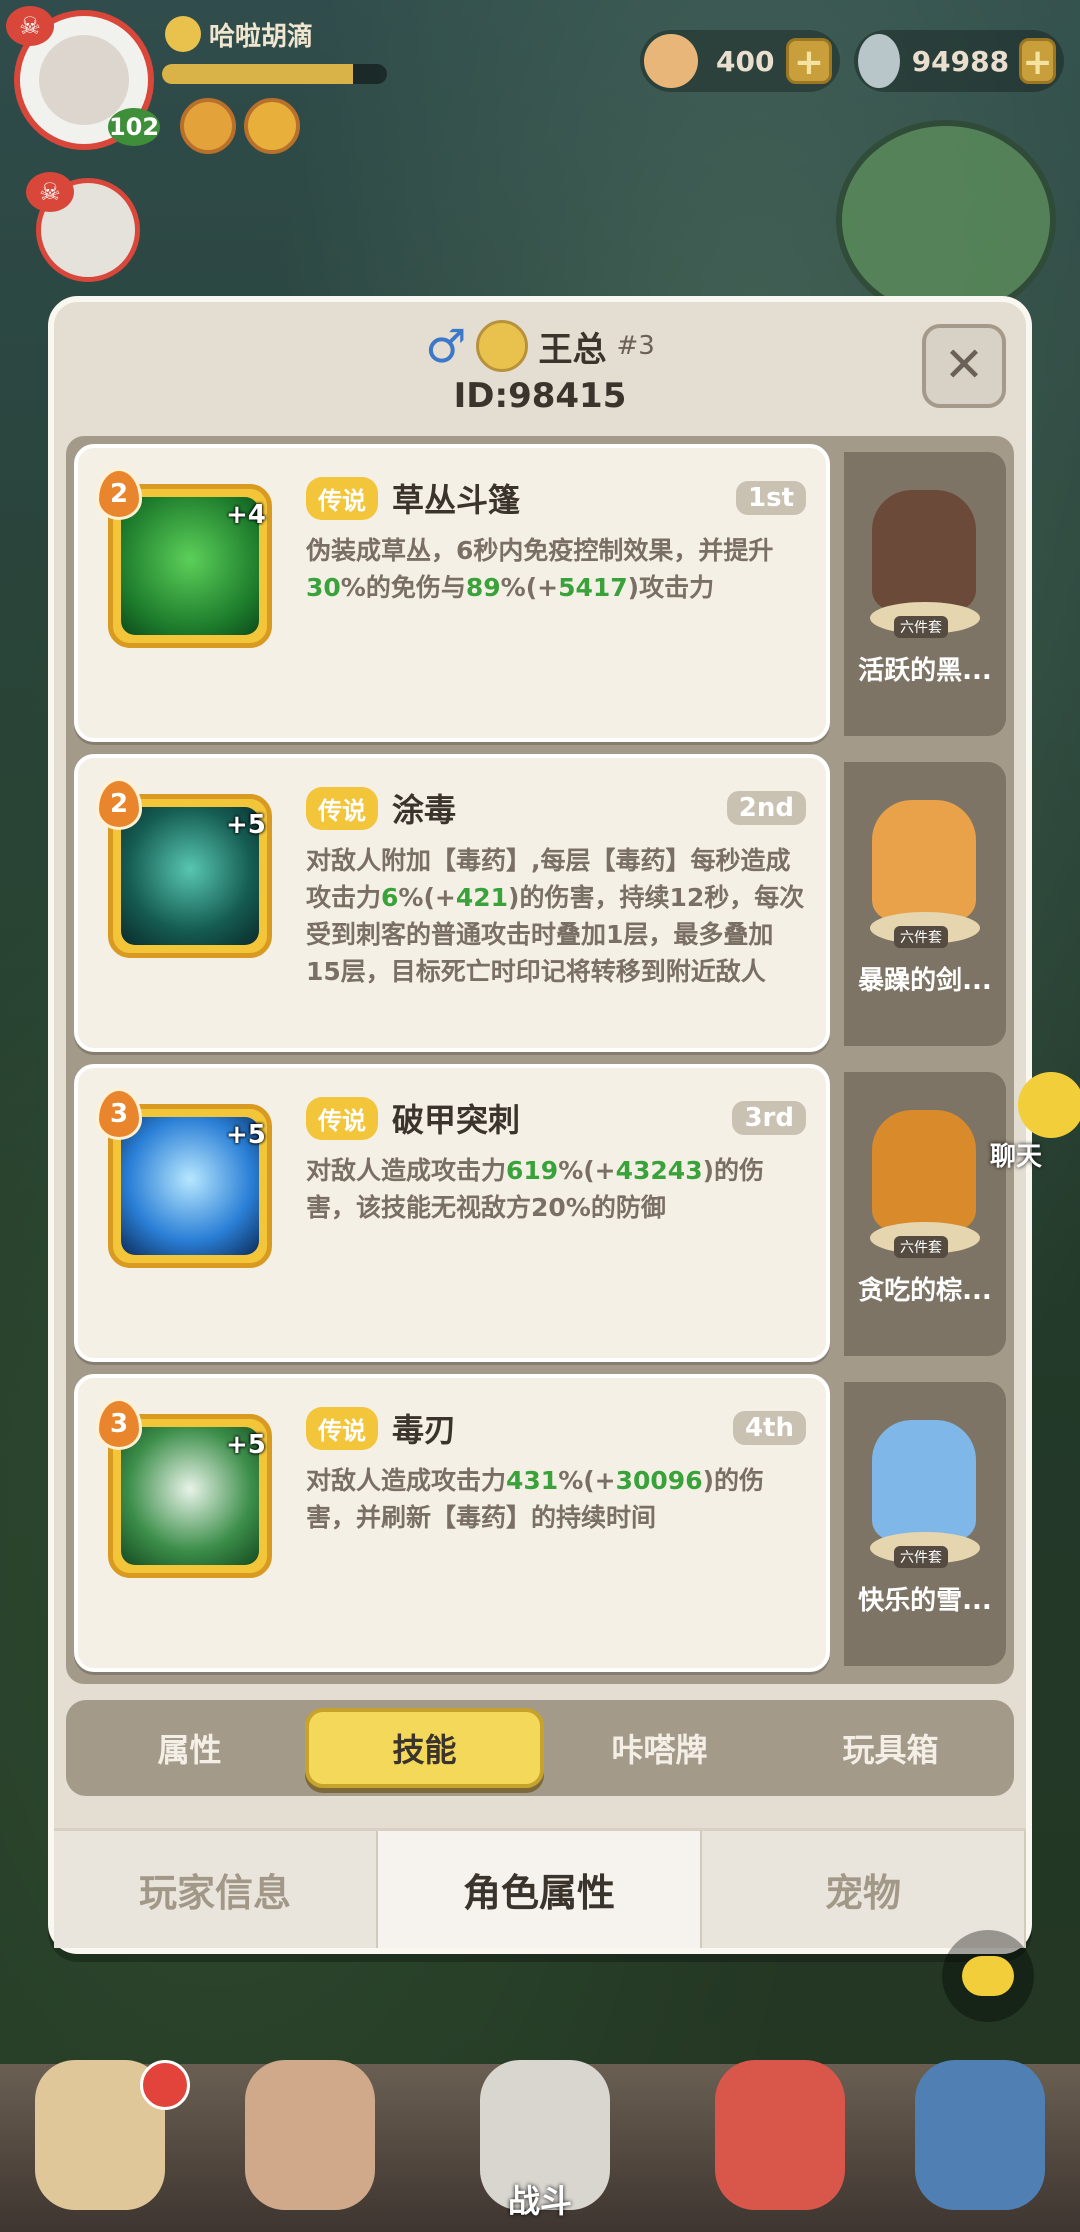 The width and height of the screenshot is (1080, 2232). Describe the element at coordinates (540, 550) in the screenshot. I see `skill-desc-text: 伪装成草丛，6秒内免疫控制效果，并提升` at that location.